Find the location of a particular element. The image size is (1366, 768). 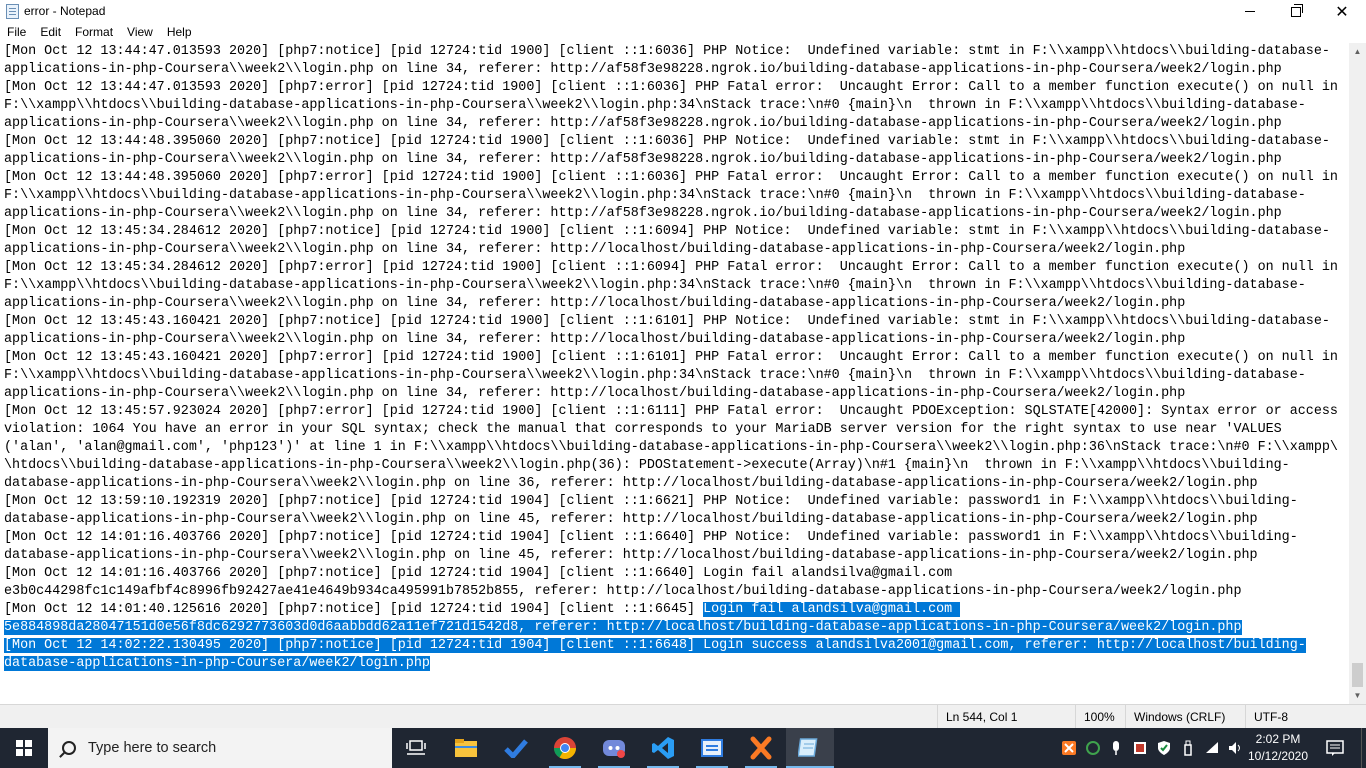

file-explorer-icon is located at coordinates (466, 748).